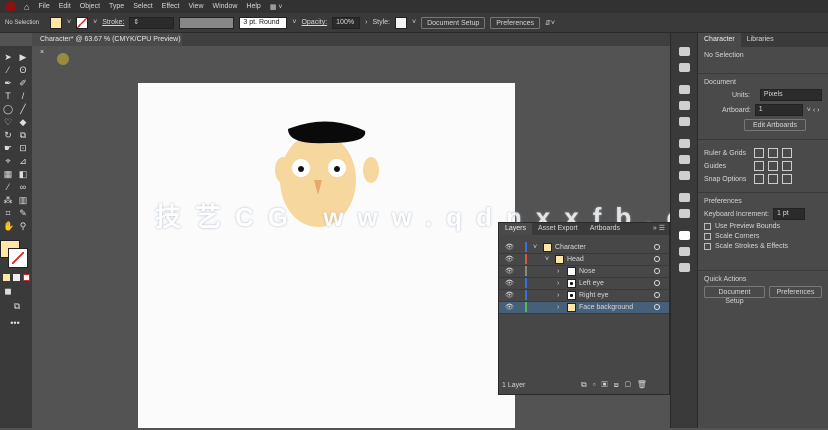 Image resolution: width=828 pixels, height=430 pixels. I want to click on scale-corners-checkbox, so click(707, 236).